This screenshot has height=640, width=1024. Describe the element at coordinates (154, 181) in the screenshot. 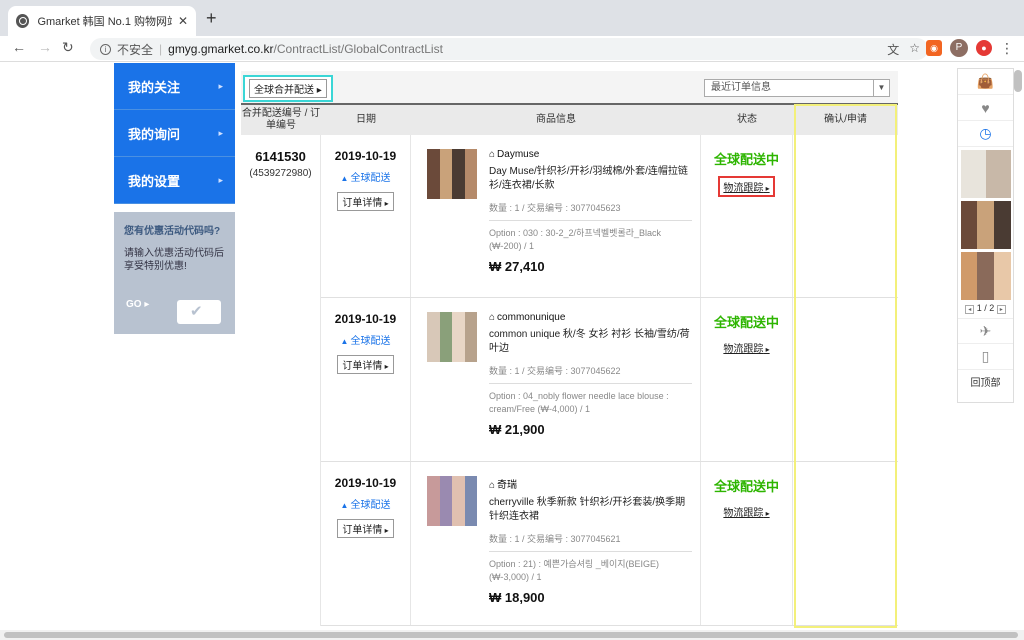

I see `sidebar-item-label: 我的设置` at that location.